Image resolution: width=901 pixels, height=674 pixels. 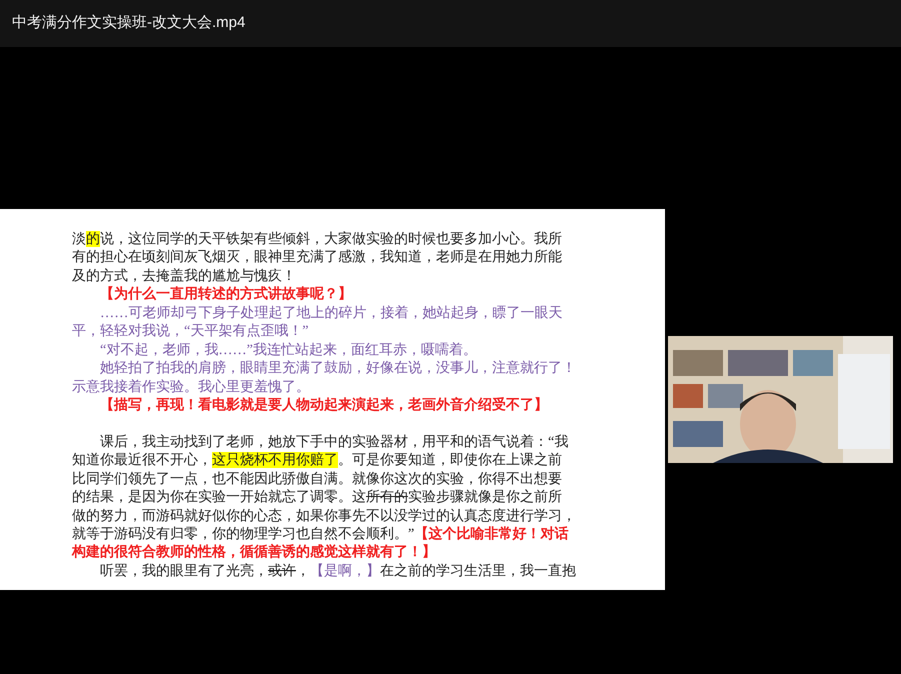 What do you see at coordinates (184, 276) in the screenshot?
I see `text-line: 及的方式，去掩盖我的尴尬与愧疚！` at bounding box center [184, 276].